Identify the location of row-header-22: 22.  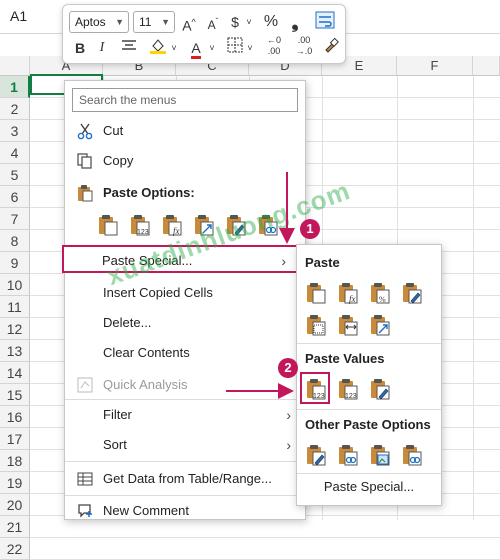
(15, 549).